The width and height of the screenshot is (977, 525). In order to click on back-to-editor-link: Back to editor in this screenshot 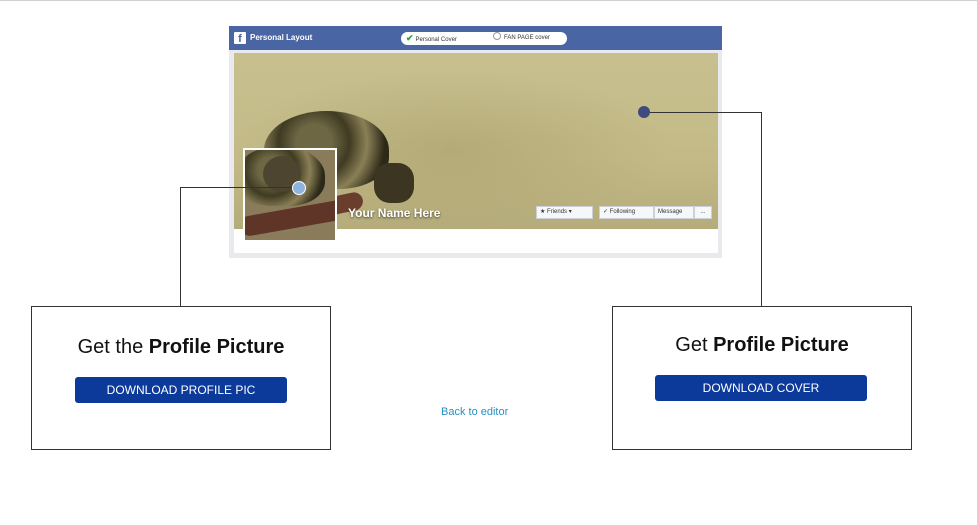, I will do `click(474, 412)`.